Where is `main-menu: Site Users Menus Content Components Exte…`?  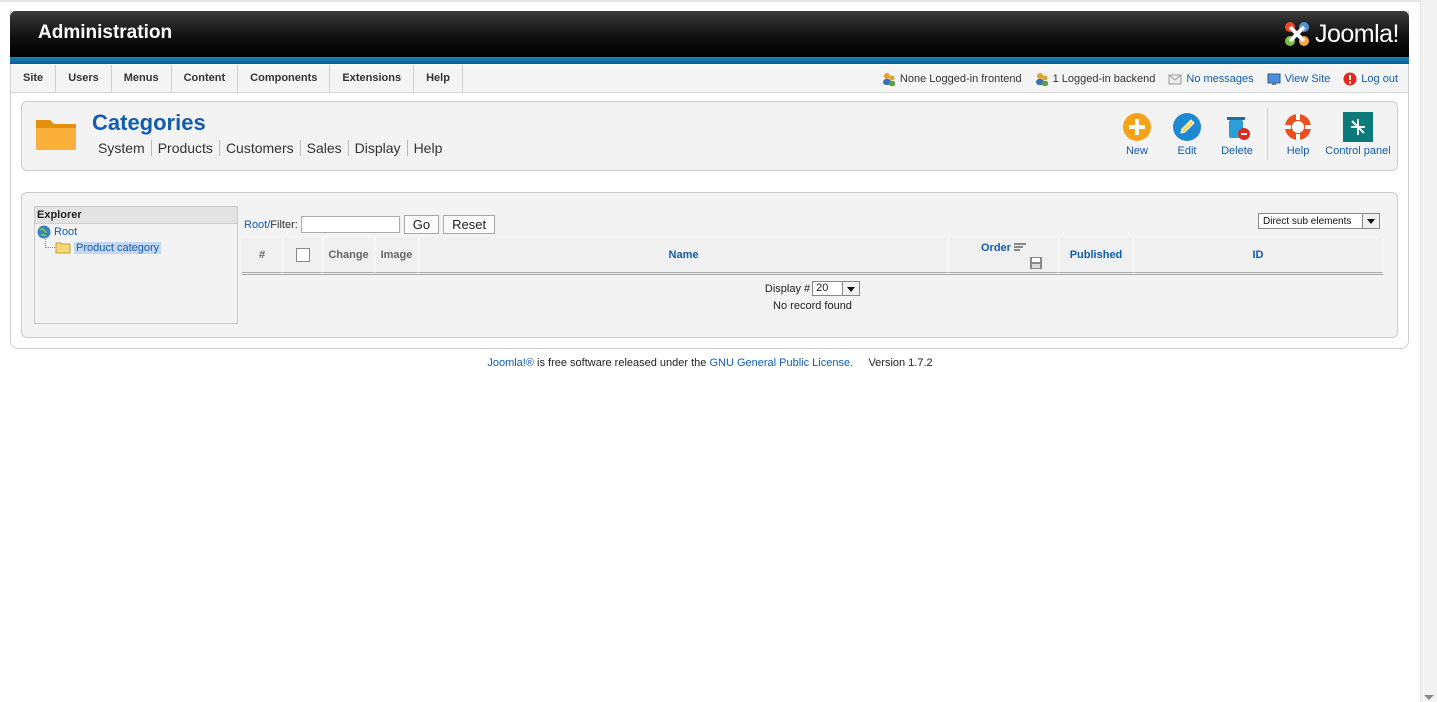 main-menu: Site Users Menus Content Components Exte… is located at coordinates (237, 78).